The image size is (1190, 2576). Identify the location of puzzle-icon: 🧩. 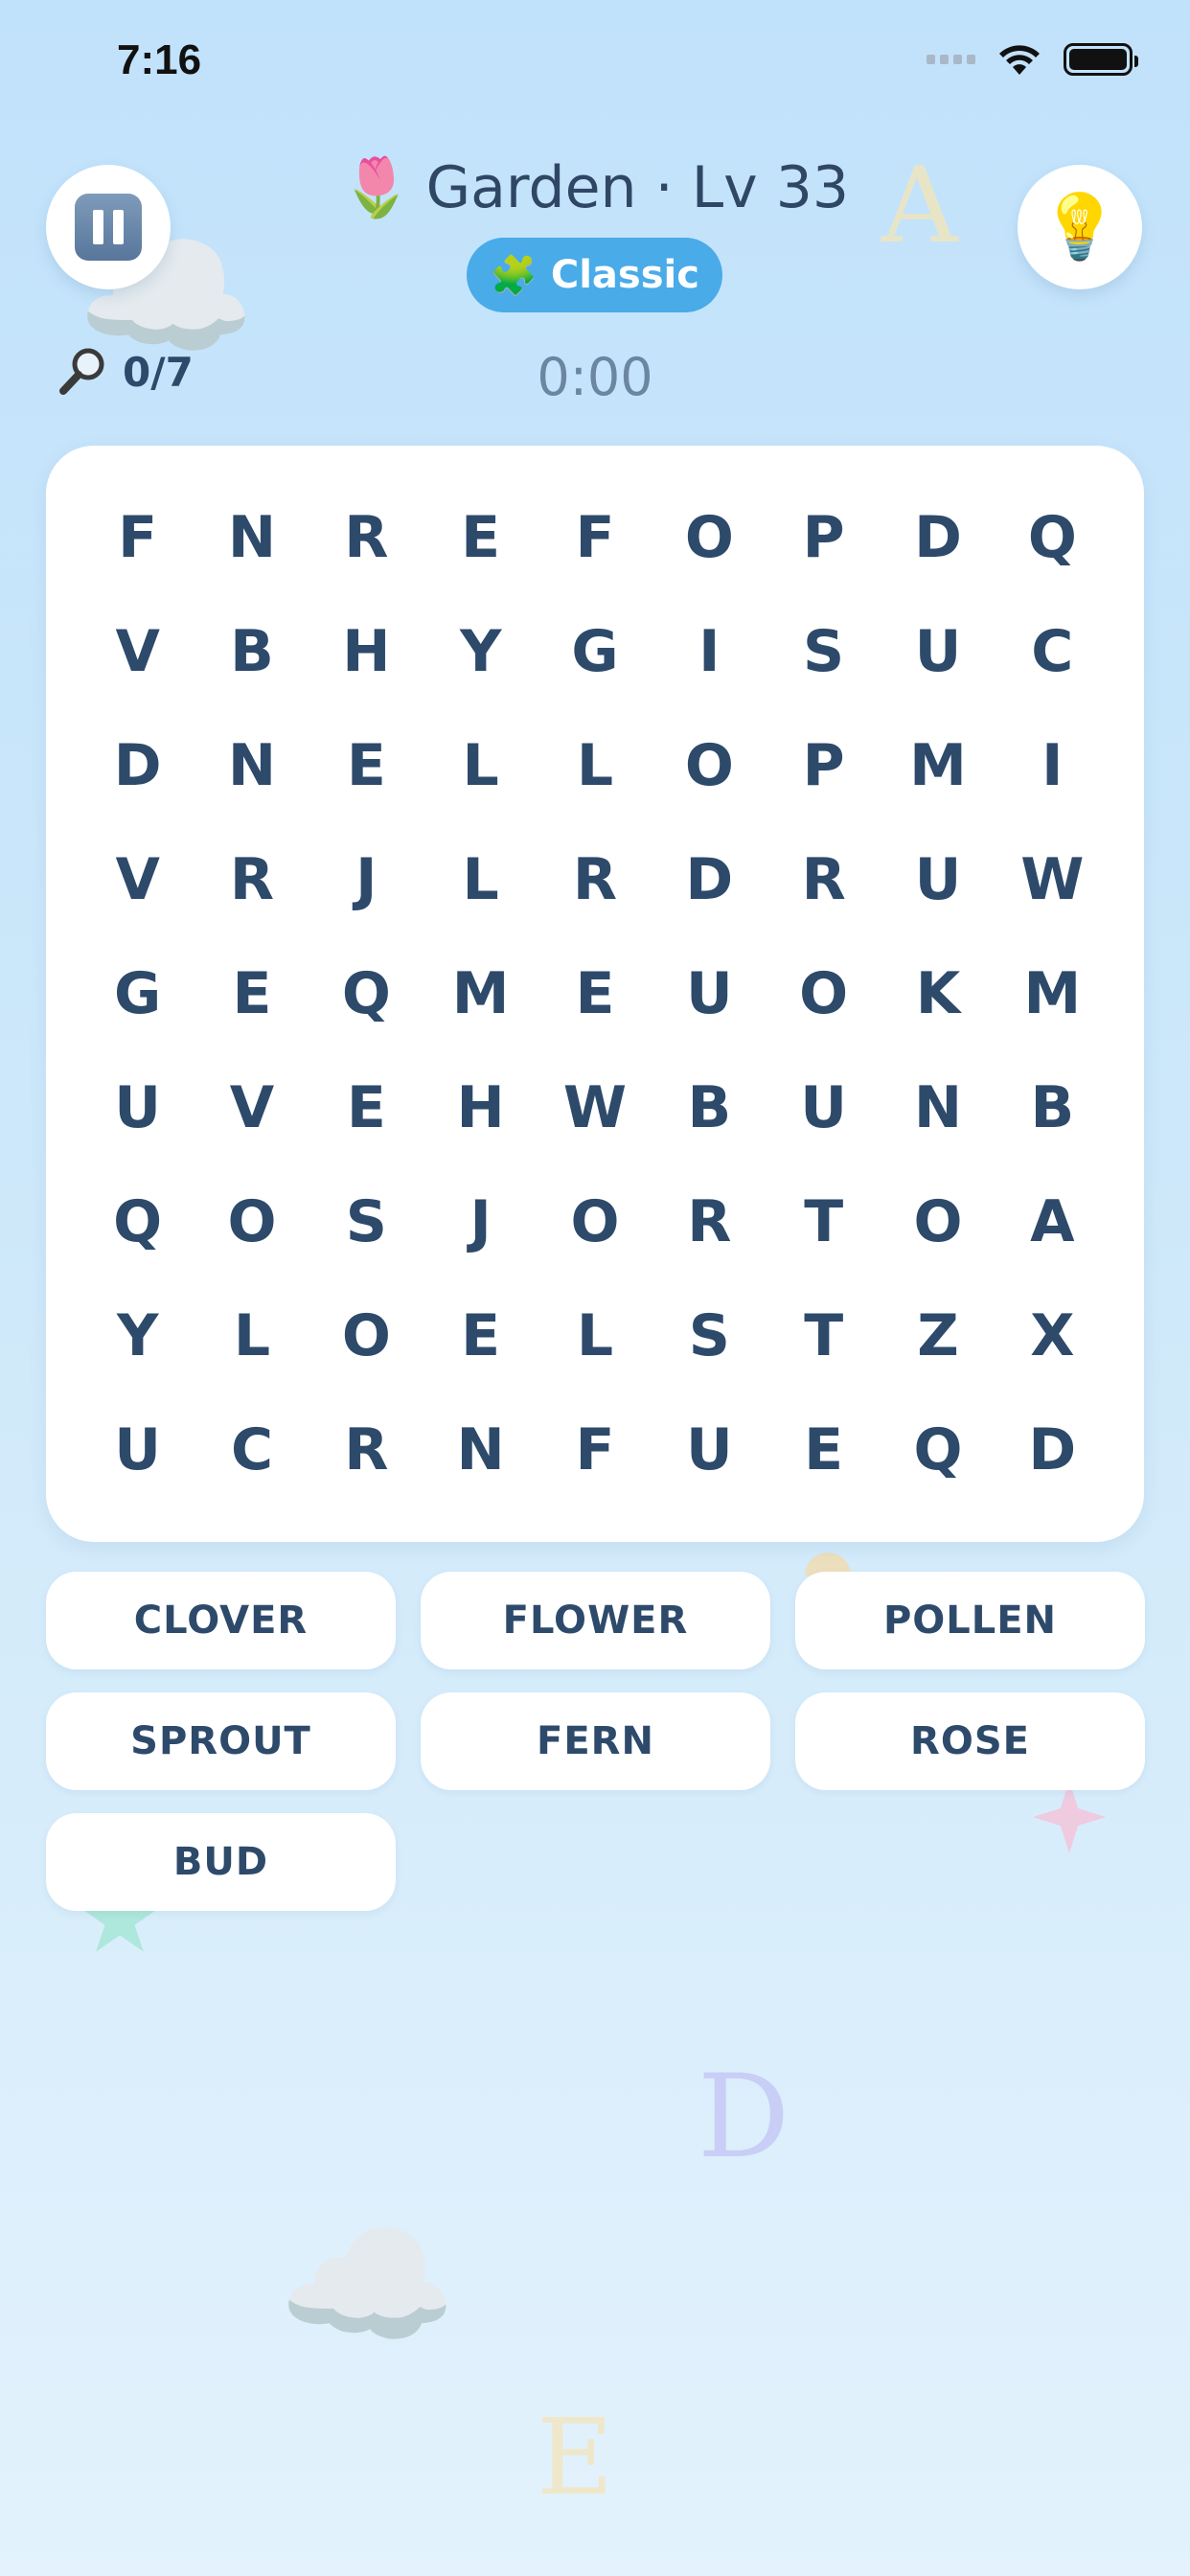
(514, 275).